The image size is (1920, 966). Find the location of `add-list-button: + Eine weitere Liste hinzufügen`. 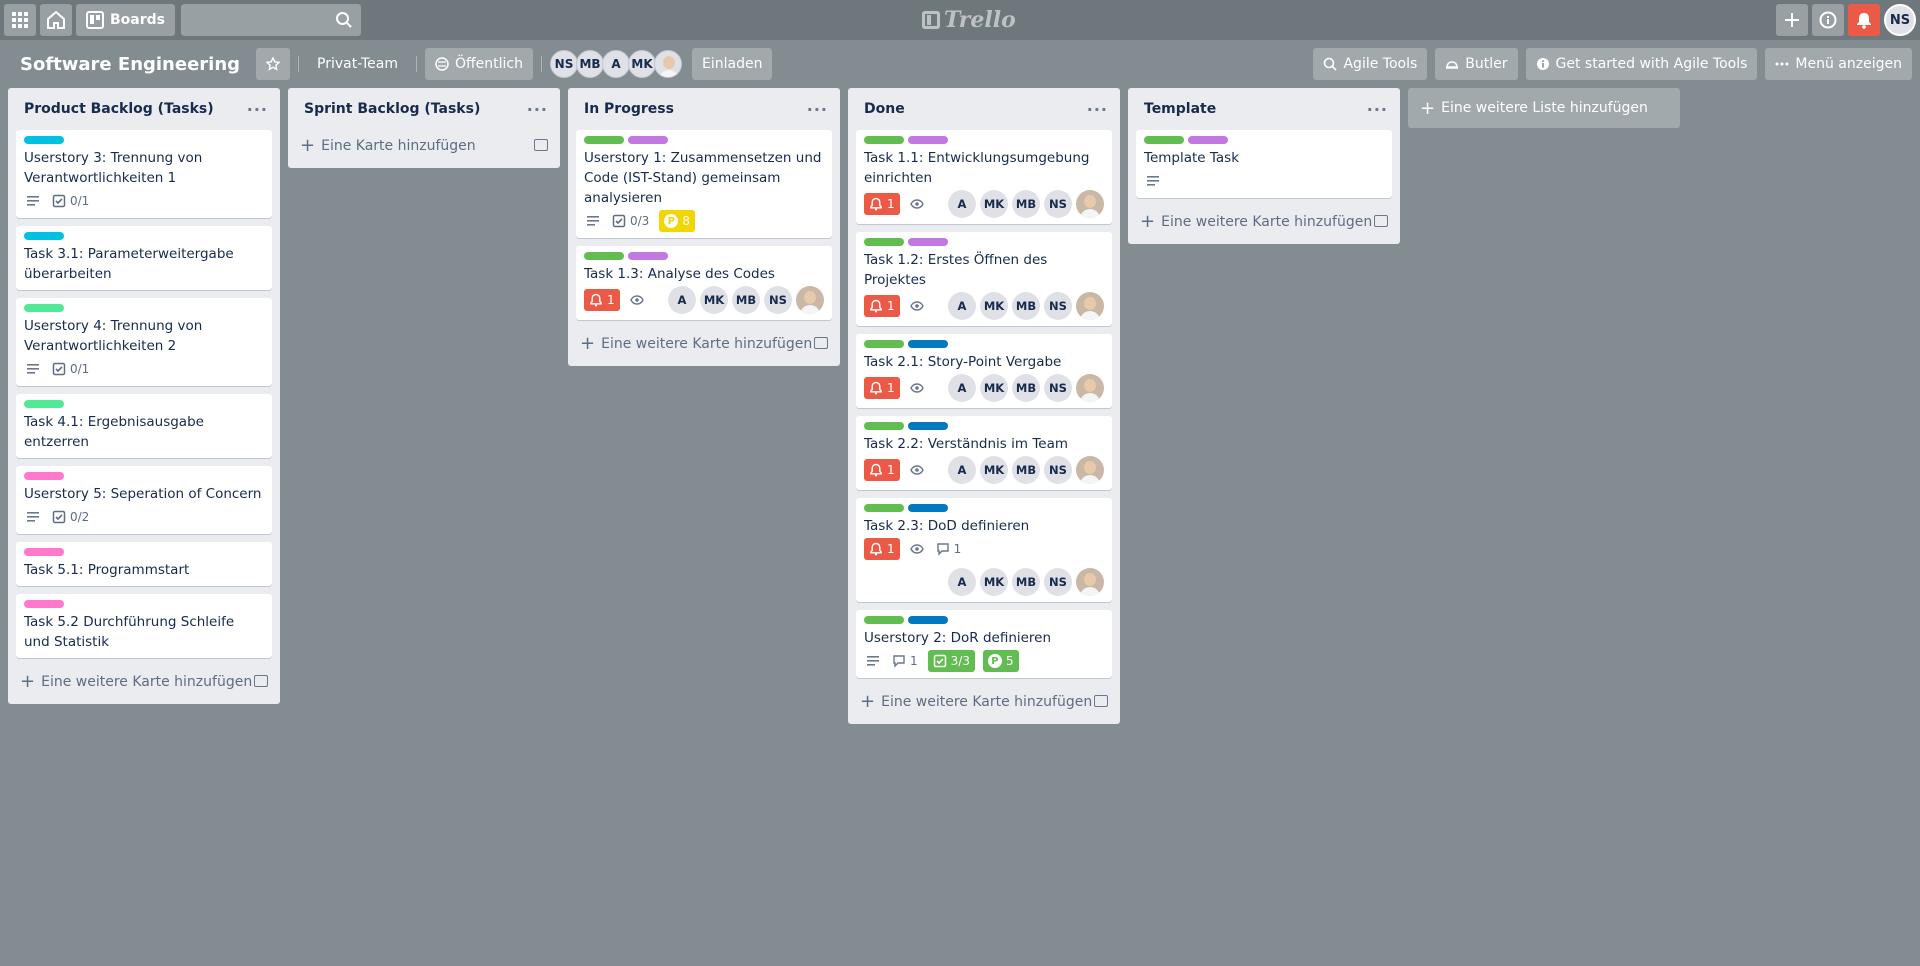

add-list-button: + Eine weitere Liste hinzufügen is located at coordinates (1544, 108).